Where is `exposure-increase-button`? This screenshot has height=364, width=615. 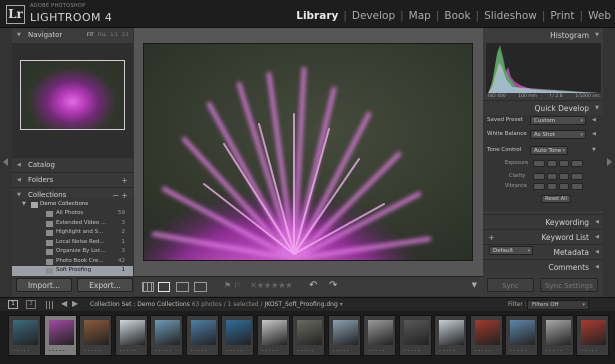 exposure-increase-button is located at coordinates (564, 163).